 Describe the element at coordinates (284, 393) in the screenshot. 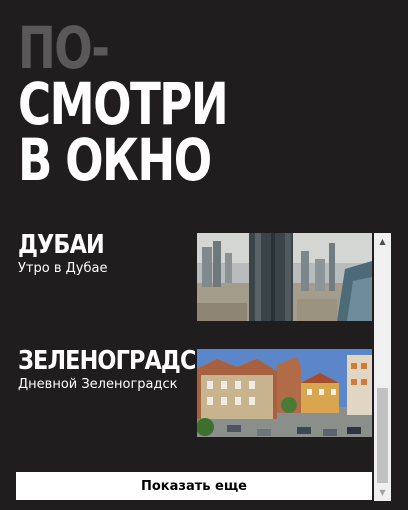

I see `zelenogradsk-photo` at that location.